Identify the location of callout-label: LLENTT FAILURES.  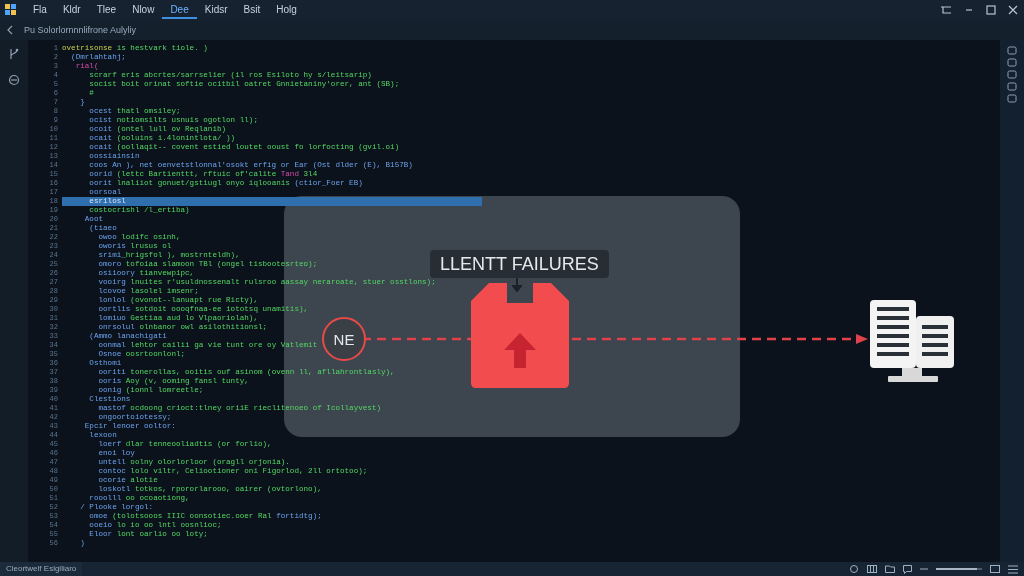
(519, 264).